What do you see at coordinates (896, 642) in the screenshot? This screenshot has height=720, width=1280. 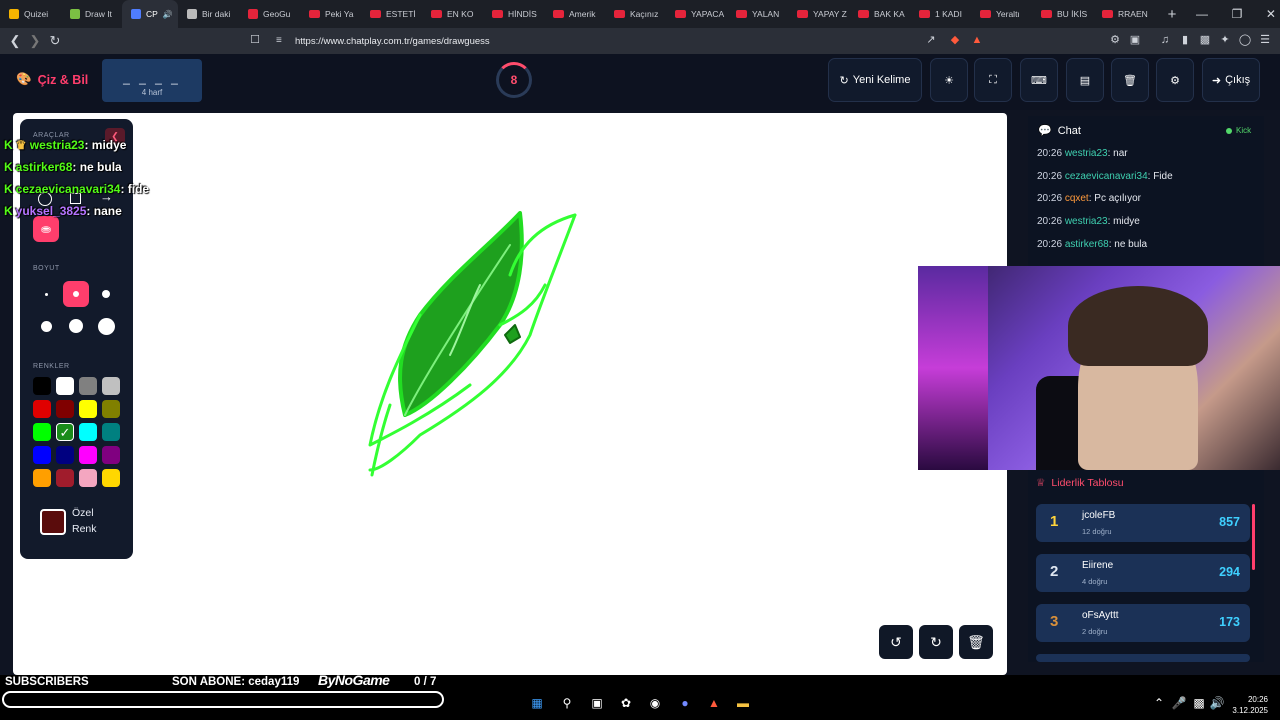 I see `undo-button: ↺` at bounding box center [896, 642].